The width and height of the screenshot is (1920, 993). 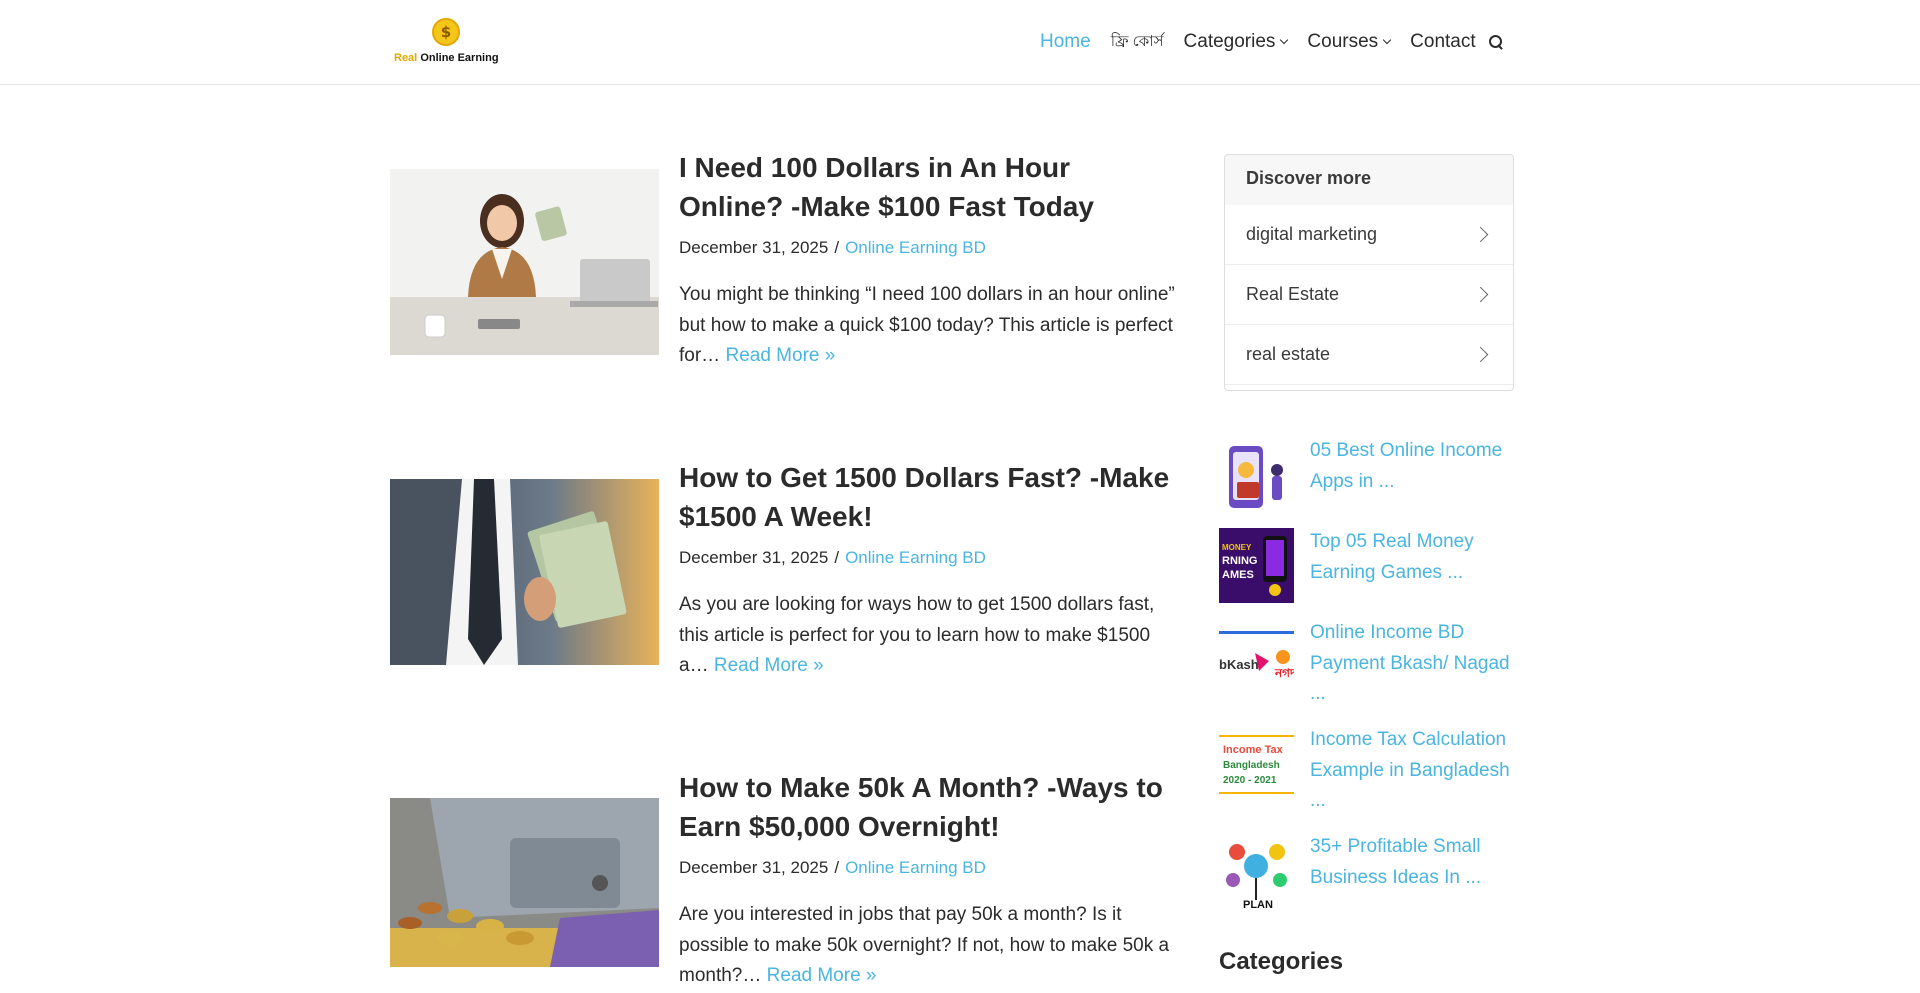 I want to click on discover-heading: Discover more, so click(x=1369, y=180).